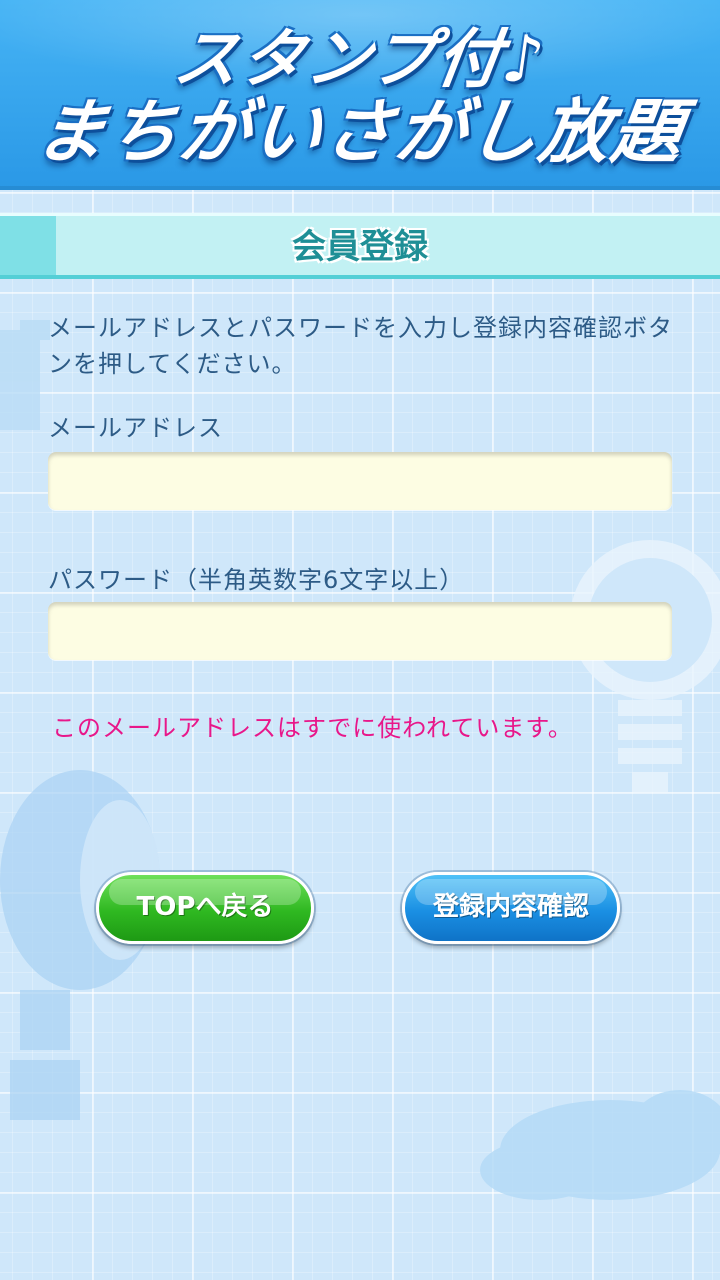 This screenshot has width=720, height=1280. I want to click on logo-line2: まちがいさがし放題, so click(360, 132).